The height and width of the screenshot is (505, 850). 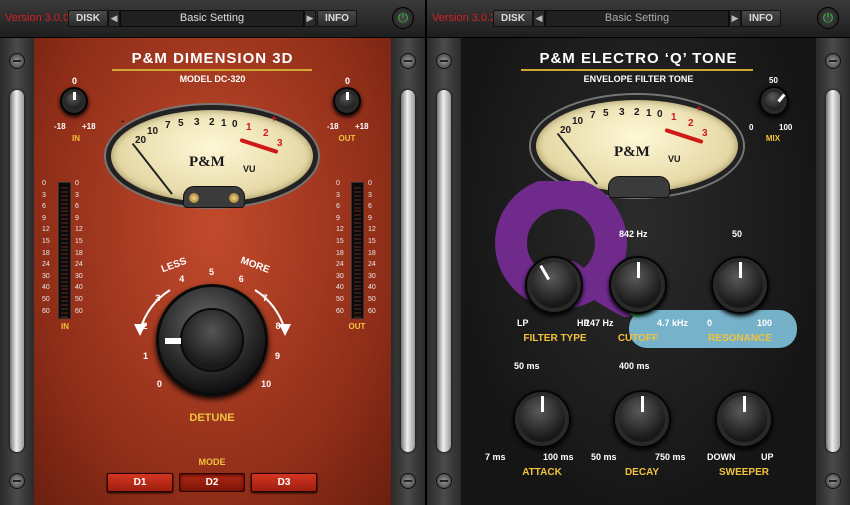 What do you see at coordinates (145, 325) in the screenshot?
I see `detune-scale-mark: 2` at bounding box center [145, 325].